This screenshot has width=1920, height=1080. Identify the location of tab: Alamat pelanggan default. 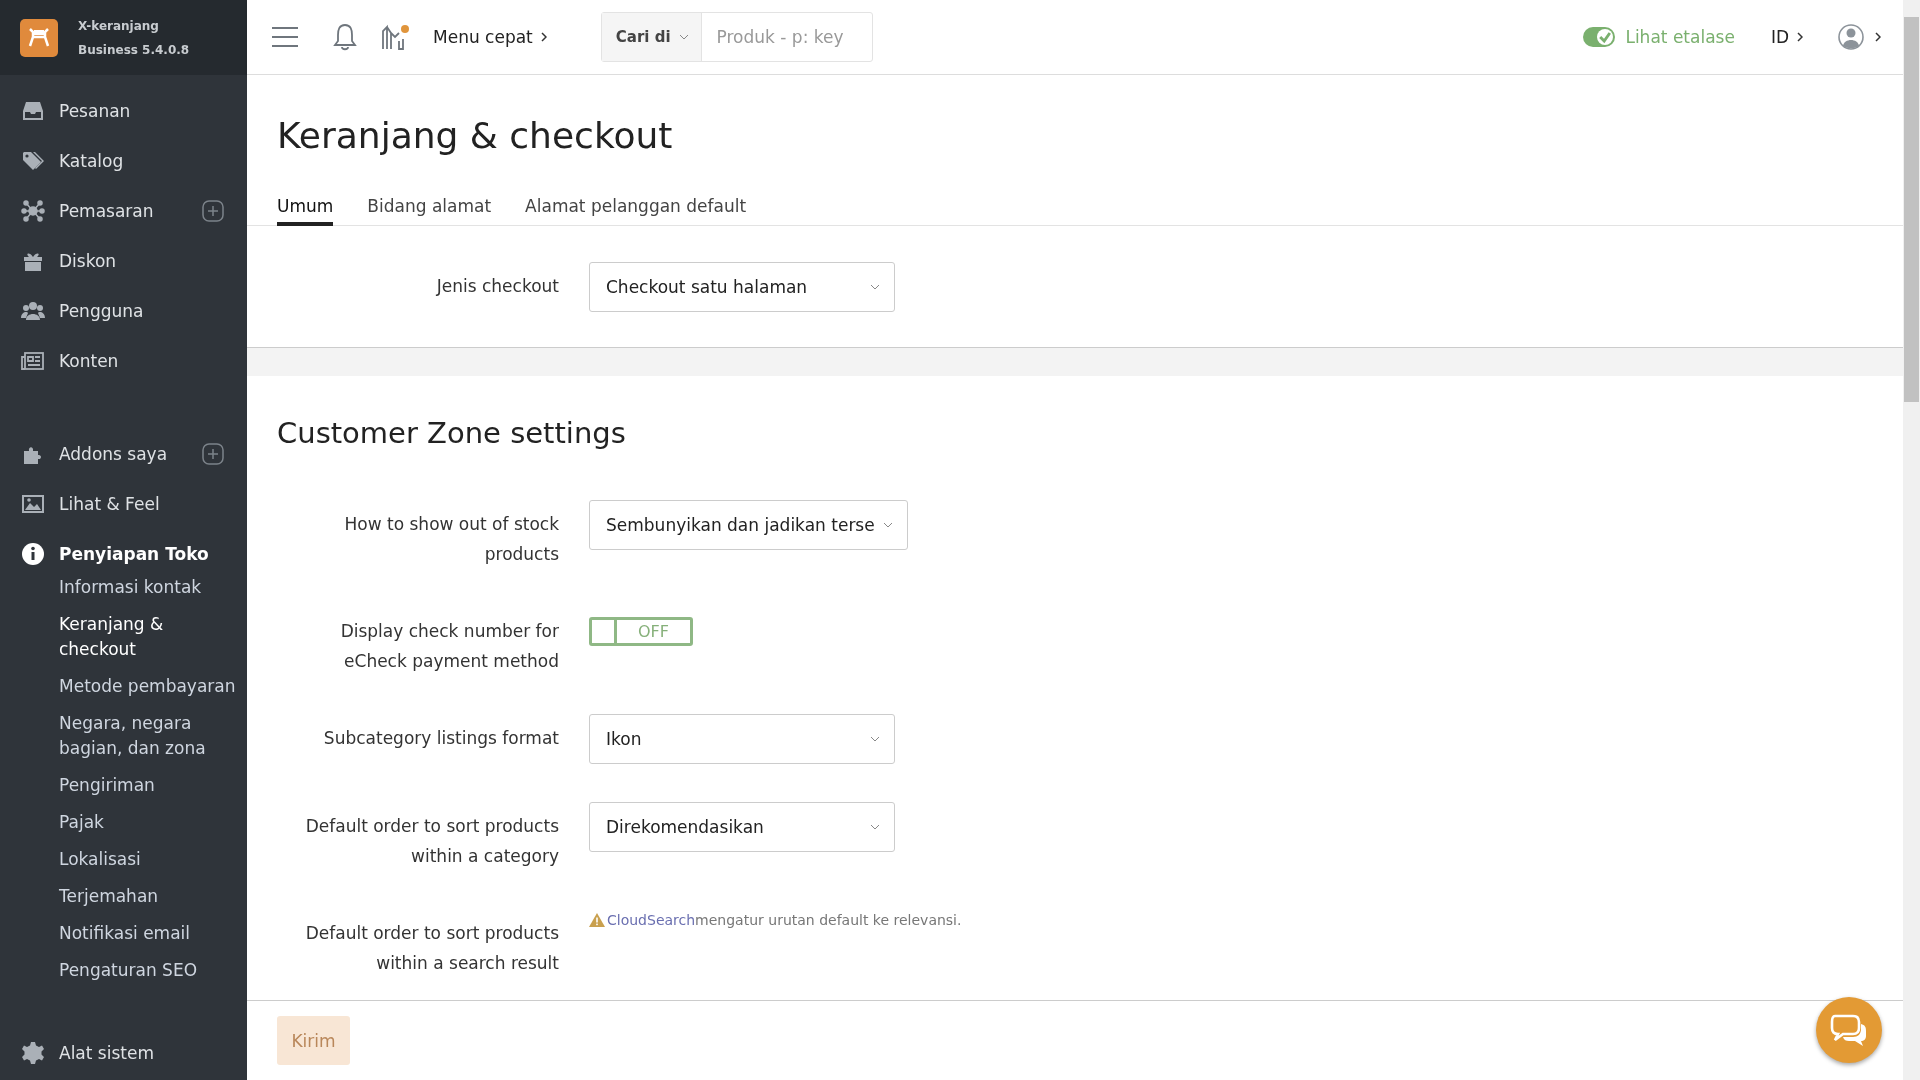
(636, 211).